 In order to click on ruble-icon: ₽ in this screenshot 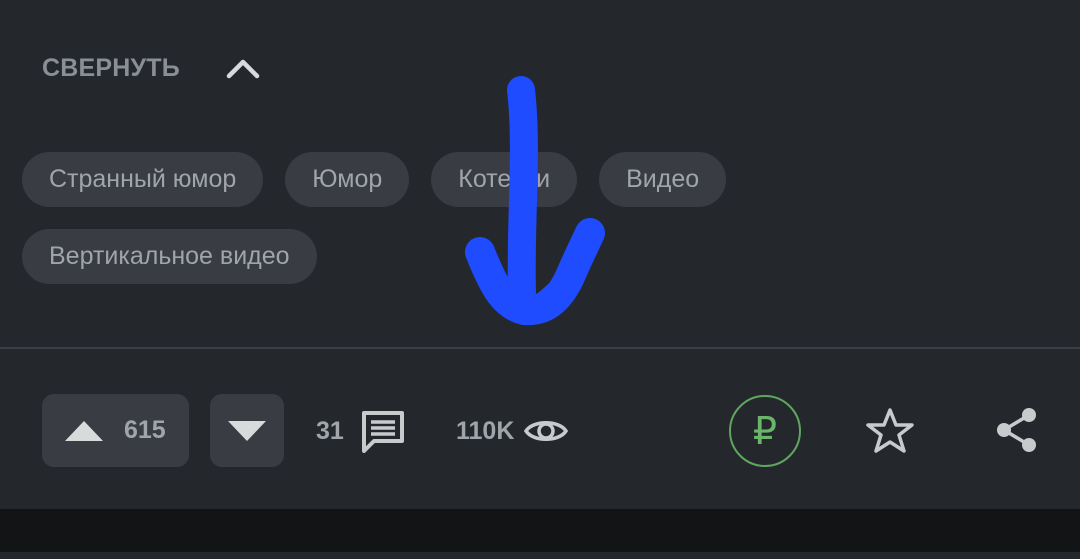, I will do `click(765, 431)`.